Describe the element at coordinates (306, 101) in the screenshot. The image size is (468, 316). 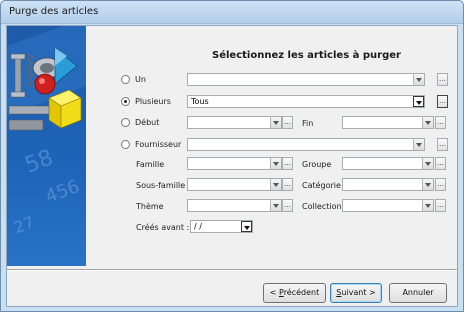
I see `plusieurs-combo: Tous` at that location.